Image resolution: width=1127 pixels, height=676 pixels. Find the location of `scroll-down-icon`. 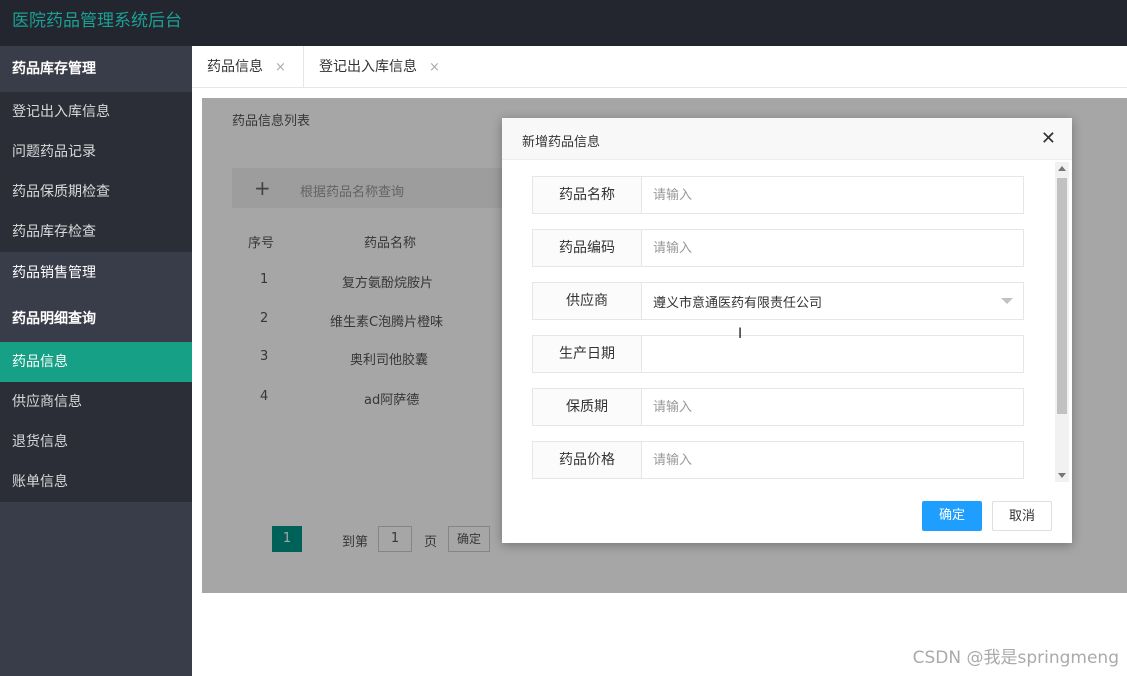

scroll-down-icon is located at coordinates (1062, 475).